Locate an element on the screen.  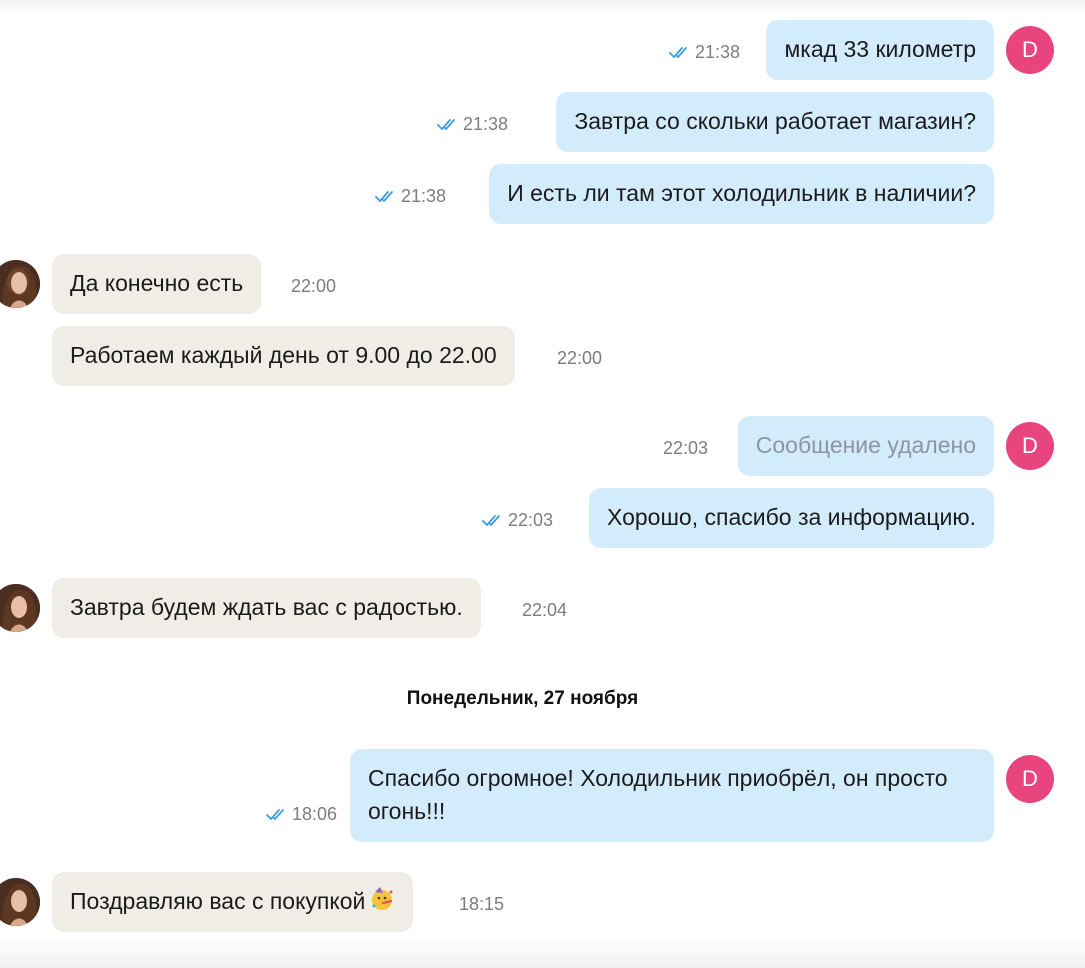
message-row: Завтра будем ждать вас с радостью. 22:04 is located at coordinates (542, 608).